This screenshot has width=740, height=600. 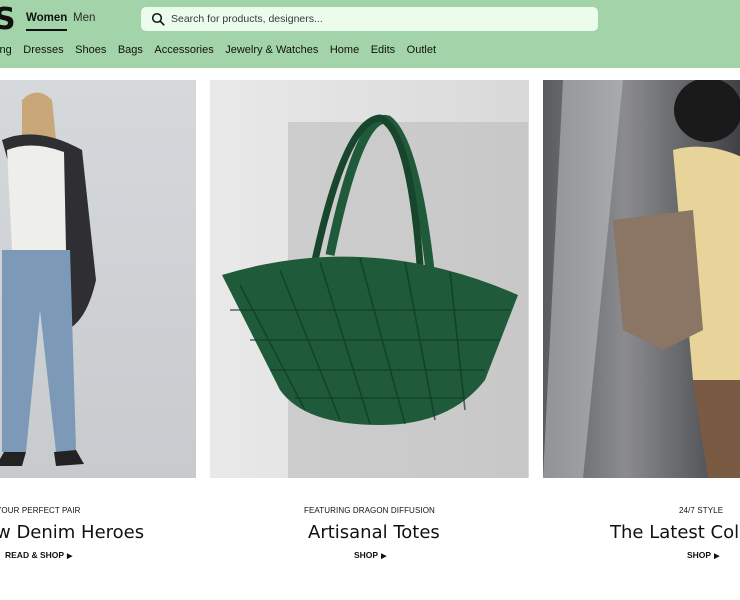 What do you see at coordinates (90, 51) in the screenshot?
I see `nav-item-shoes: Shoes` at bounding box center [90, 51].